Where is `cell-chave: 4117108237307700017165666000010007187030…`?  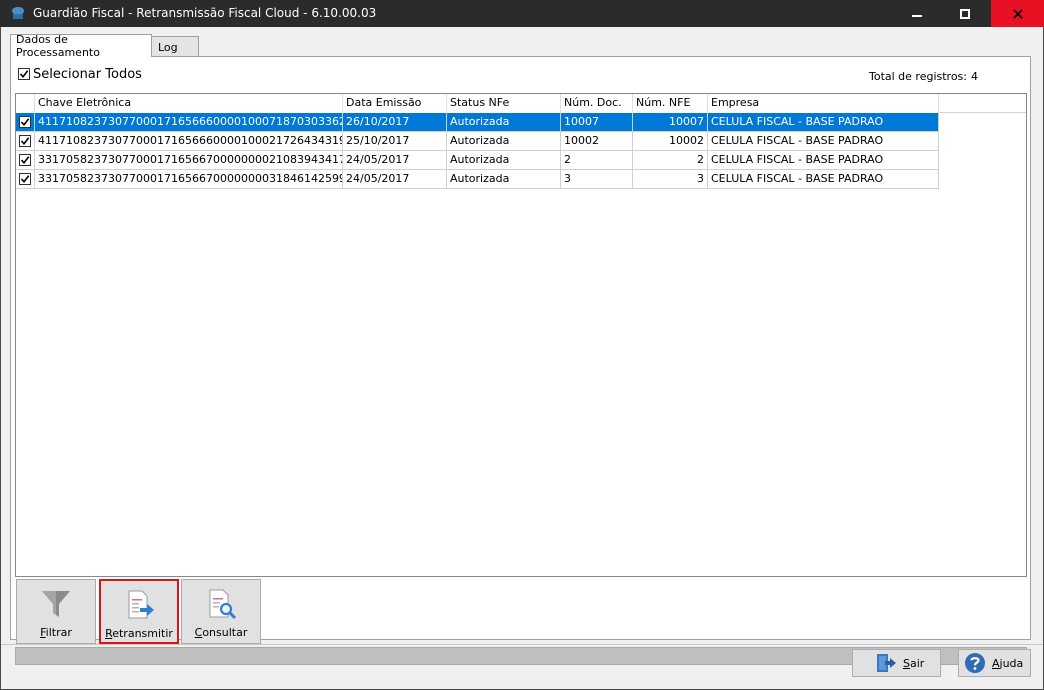 cell-chave: 4117108237307700017165666000010007187030… is located at coordinates (189, 122).